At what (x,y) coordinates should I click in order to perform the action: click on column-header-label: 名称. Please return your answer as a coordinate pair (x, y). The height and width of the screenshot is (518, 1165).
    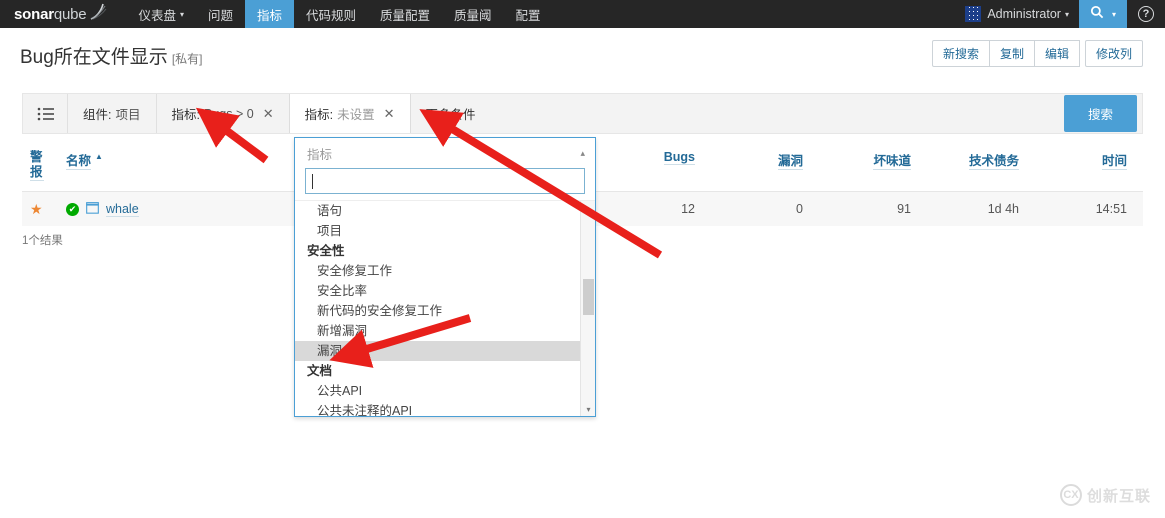
    Looking at the image, I should click on (79, 160).